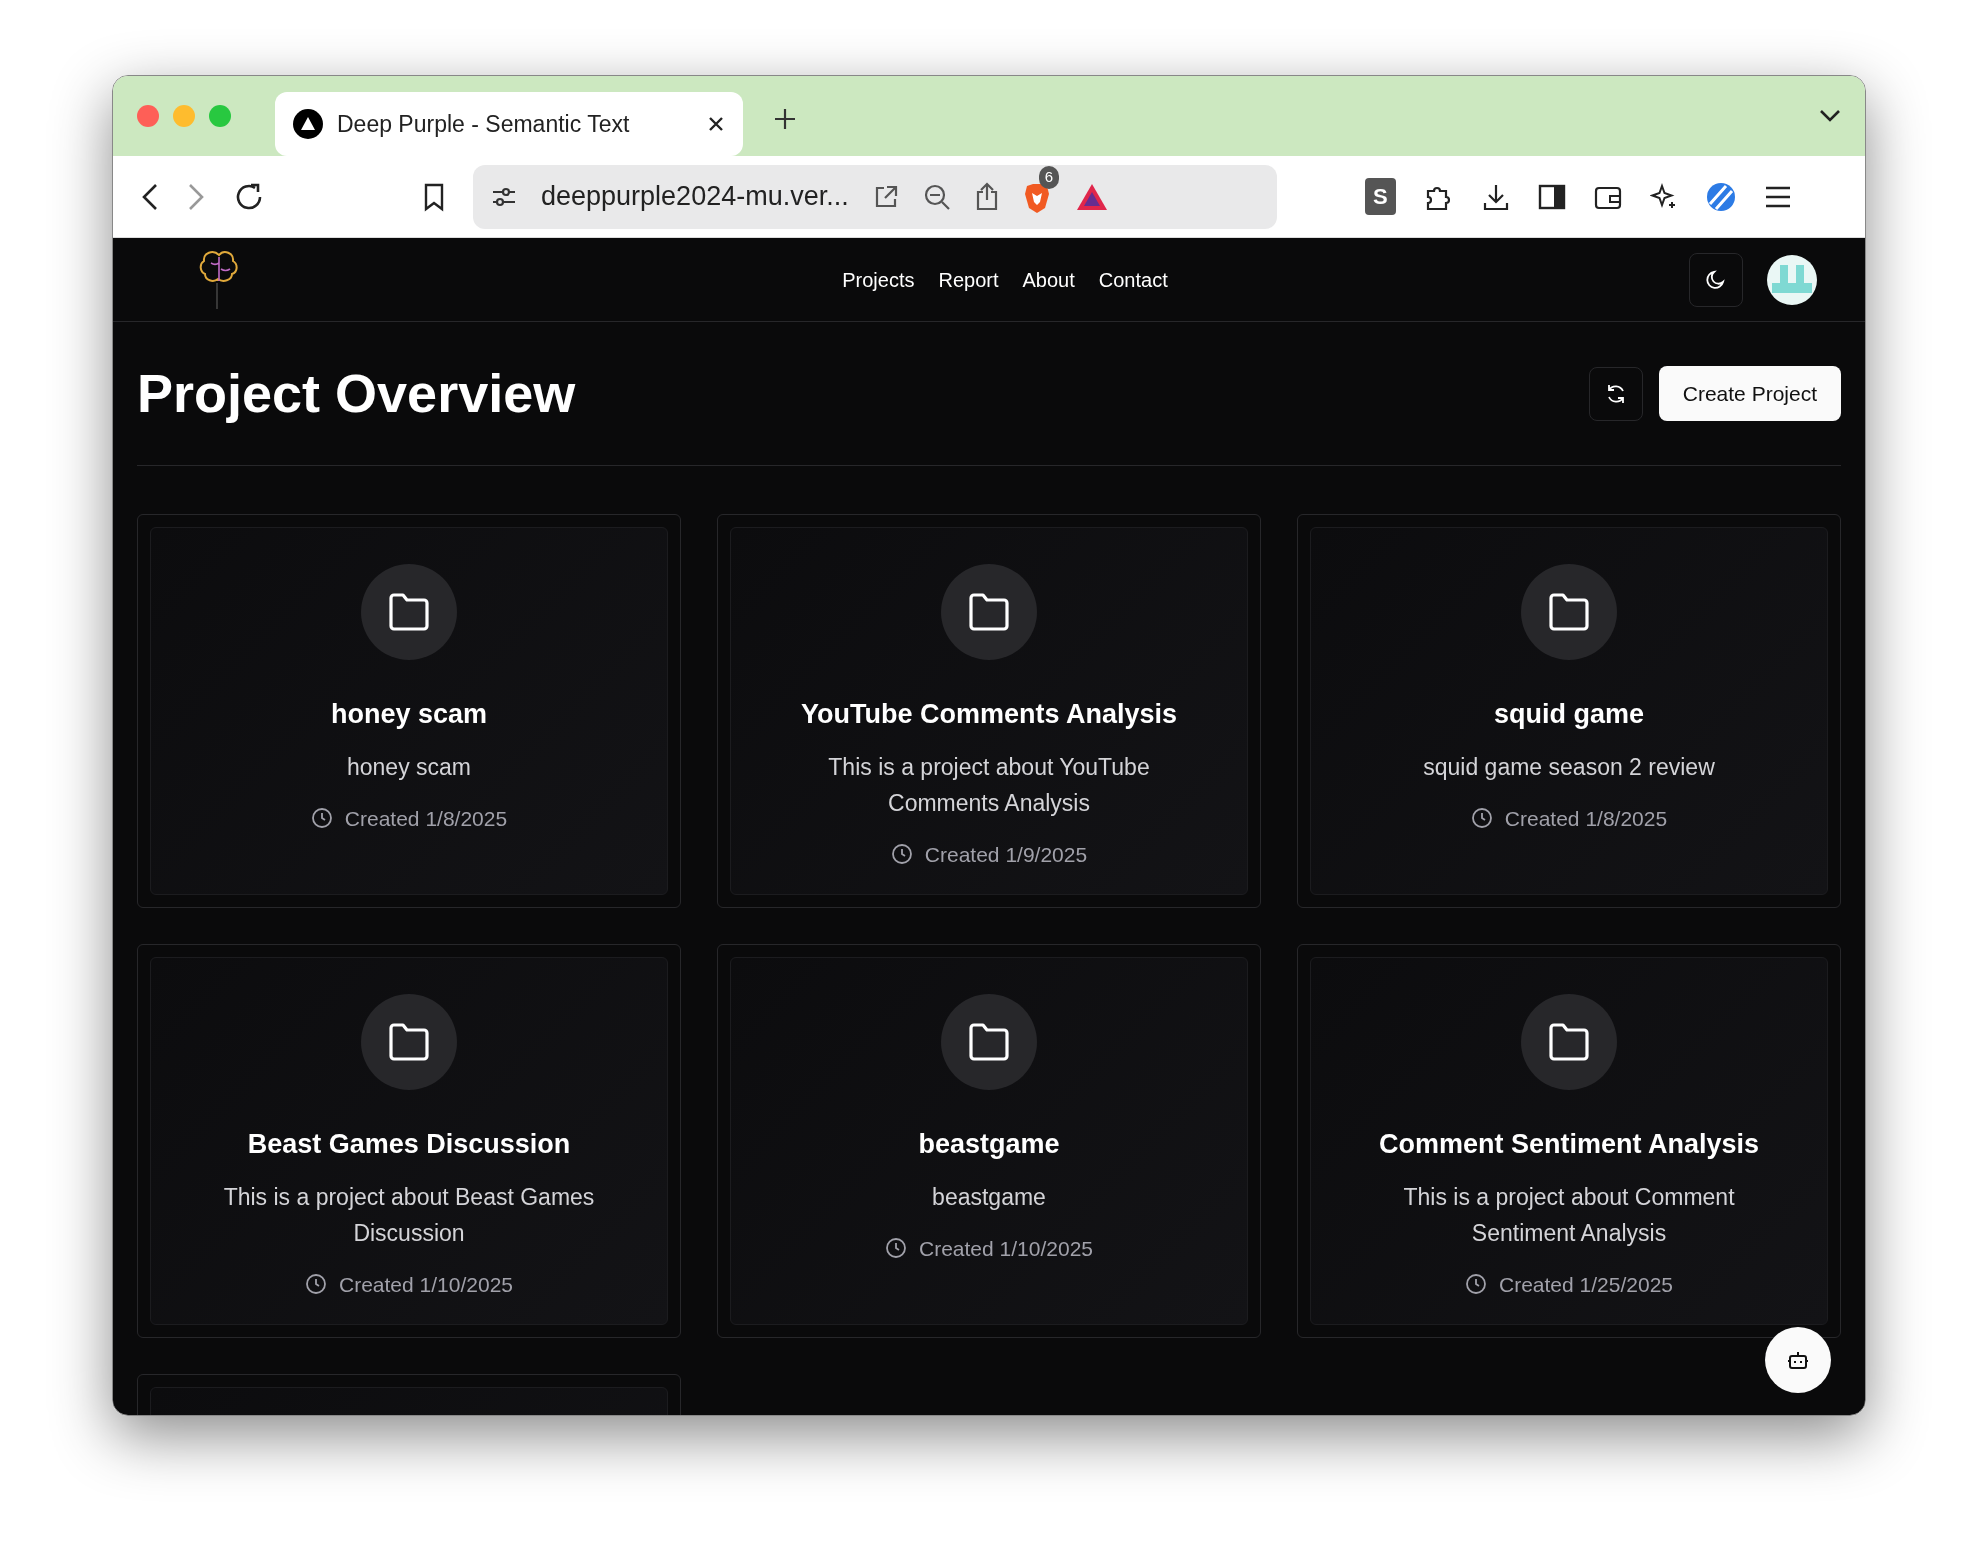 The width and height of the screenshot is (1978, 1564). What do you see at coordinates (1586, 1284) in the screenshot?
I see `created-date: Created 1/25/2025` at bounding box center [1586, 1284].